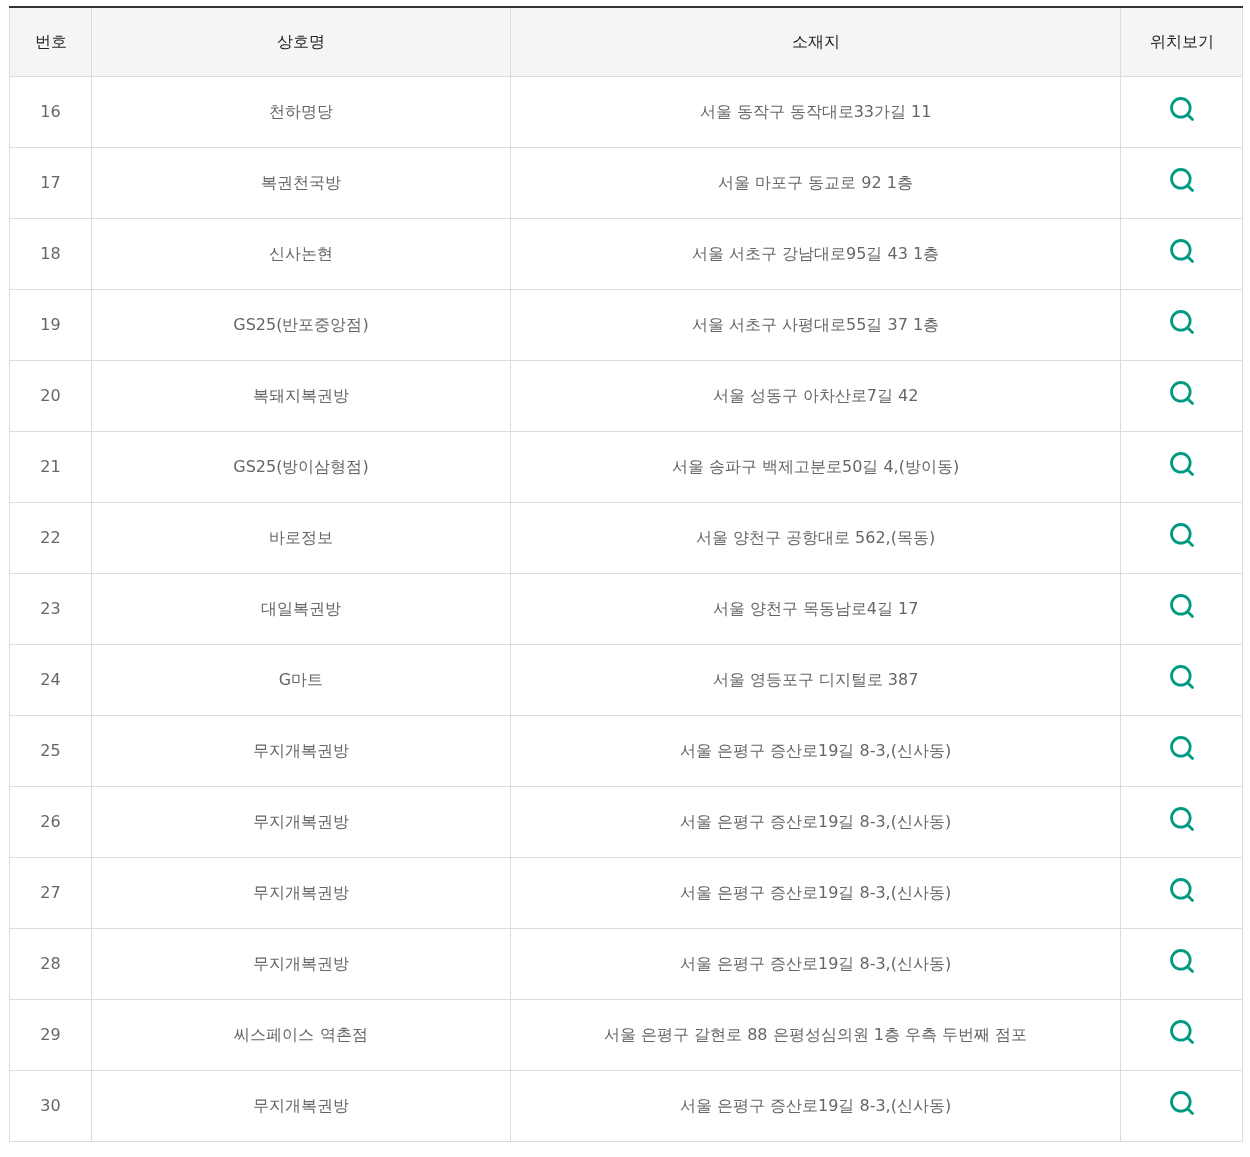  I want to click on table-cell: 복돼지복권방, so click(301, 395).